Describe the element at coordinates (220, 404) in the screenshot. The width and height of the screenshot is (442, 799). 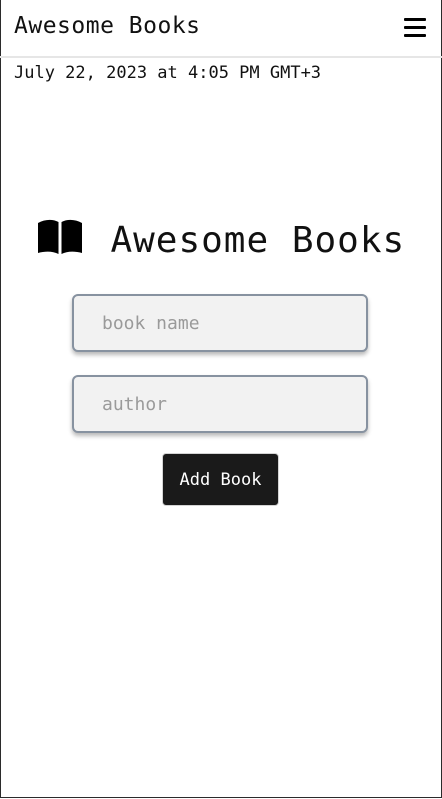
I see `author-input` at that location.